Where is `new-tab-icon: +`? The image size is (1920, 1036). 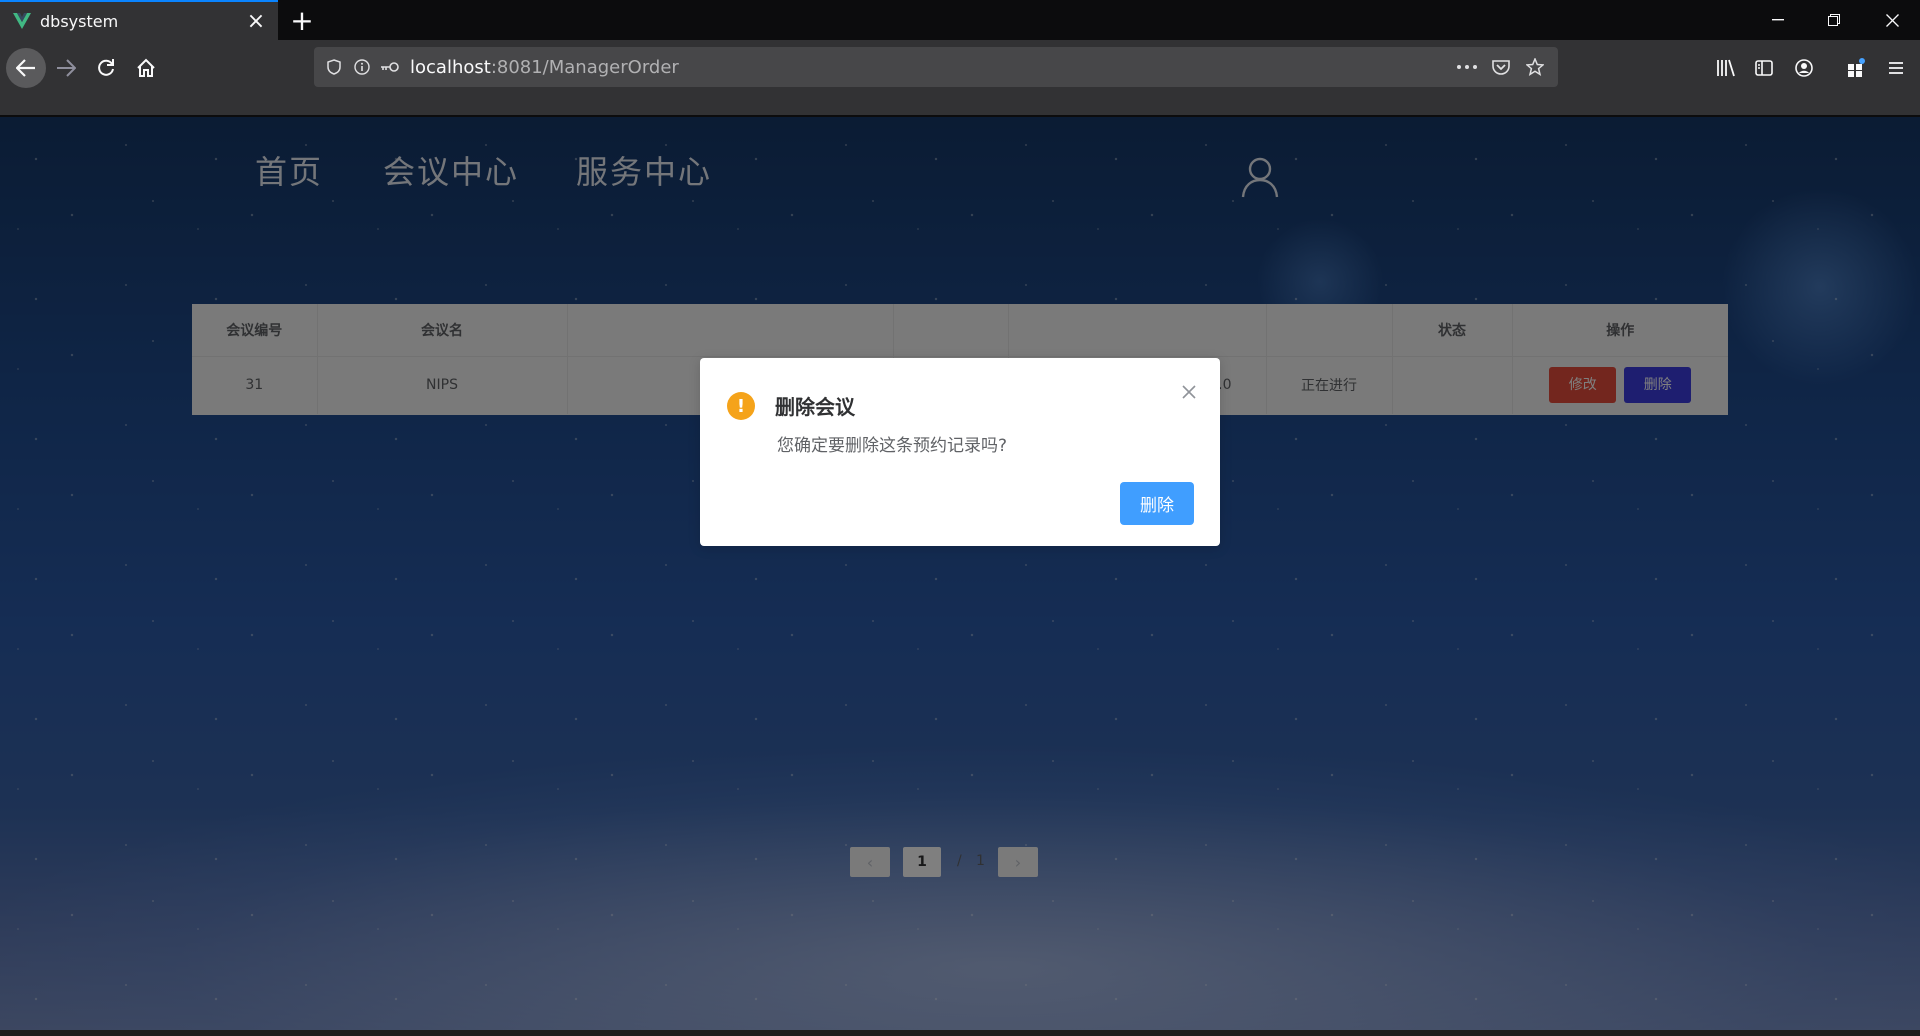
new-tab-icon: + is located at coordinates (302, 20).